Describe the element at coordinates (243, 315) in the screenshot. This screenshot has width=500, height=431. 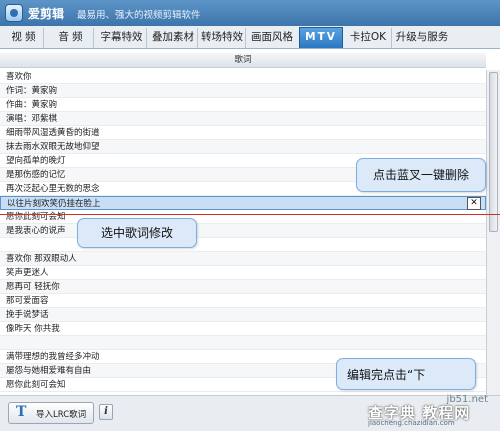
I see `lyric-row: 挽手说梦话` at that location.